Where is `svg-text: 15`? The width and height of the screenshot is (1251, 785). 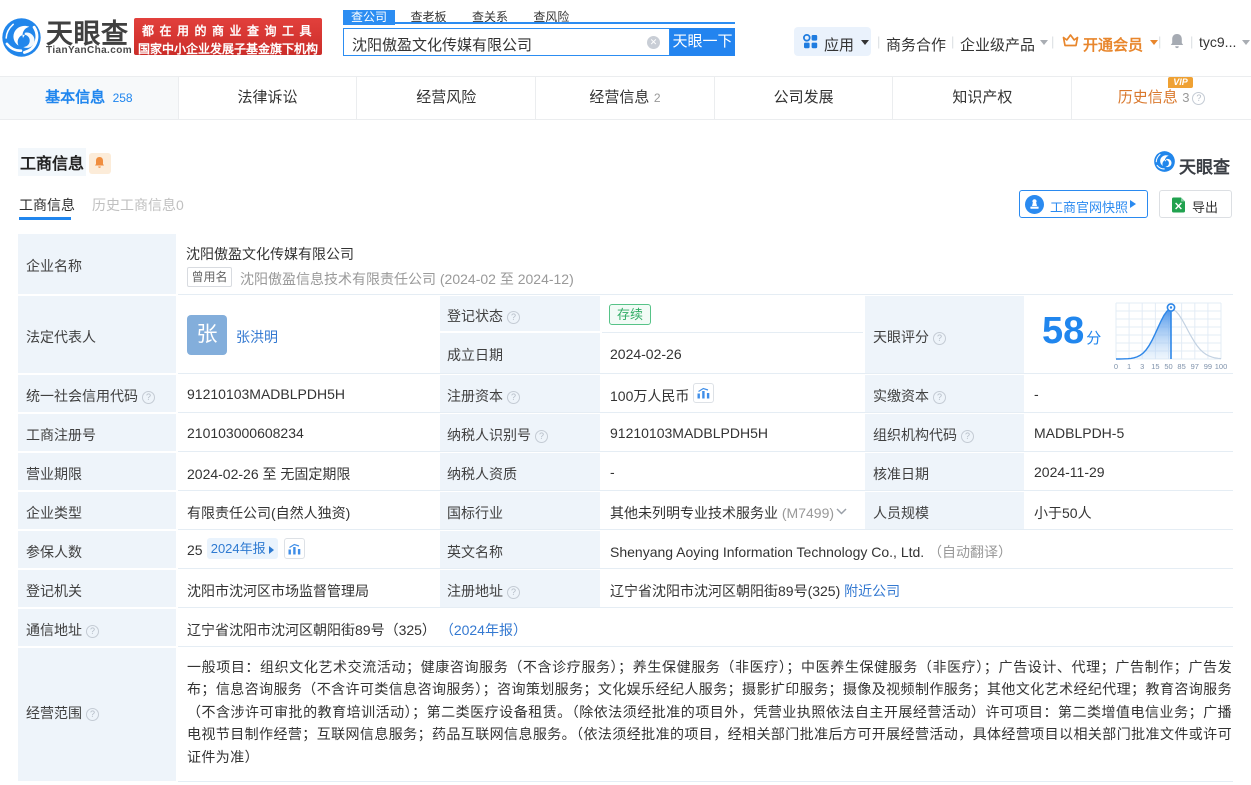 svg-text: 15 is located at coordinates (1155, 365).